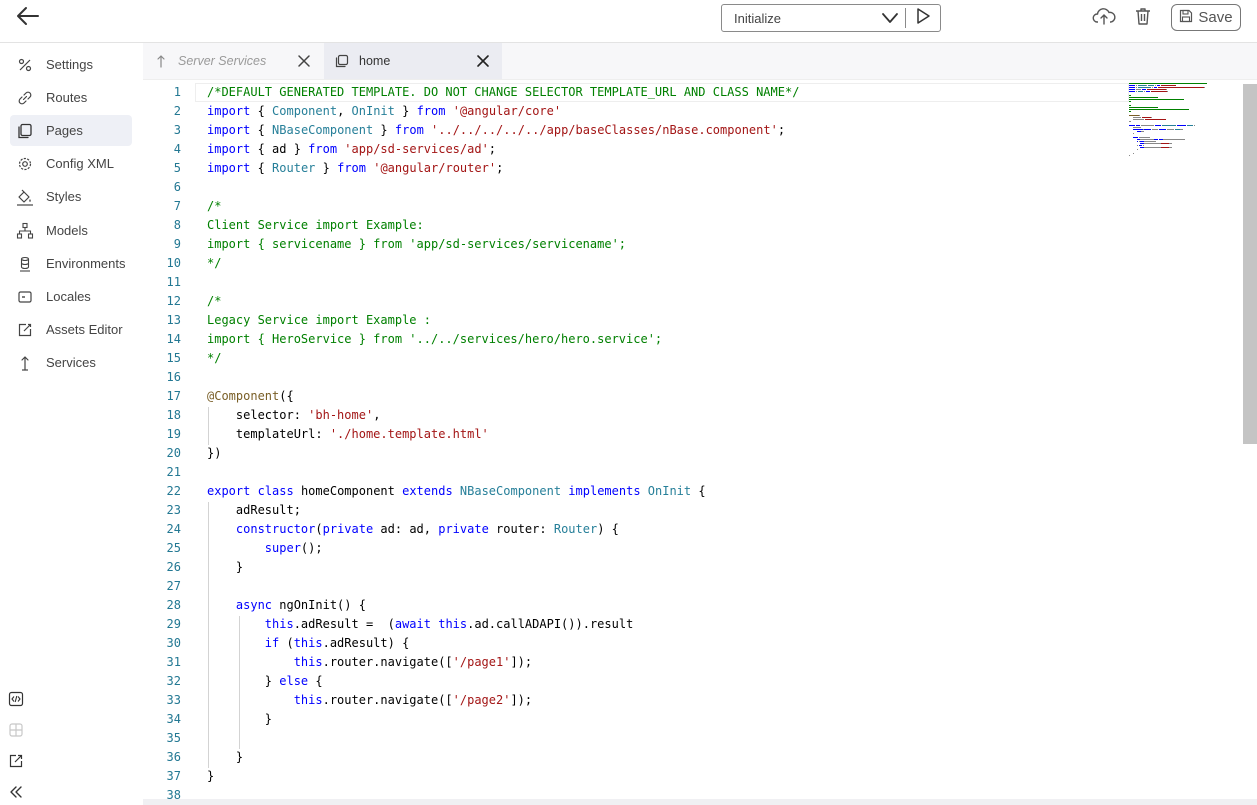 The width and height of the screenshot is (1257, 805). I want to click on code-line: @Component({, so click(250, 396).